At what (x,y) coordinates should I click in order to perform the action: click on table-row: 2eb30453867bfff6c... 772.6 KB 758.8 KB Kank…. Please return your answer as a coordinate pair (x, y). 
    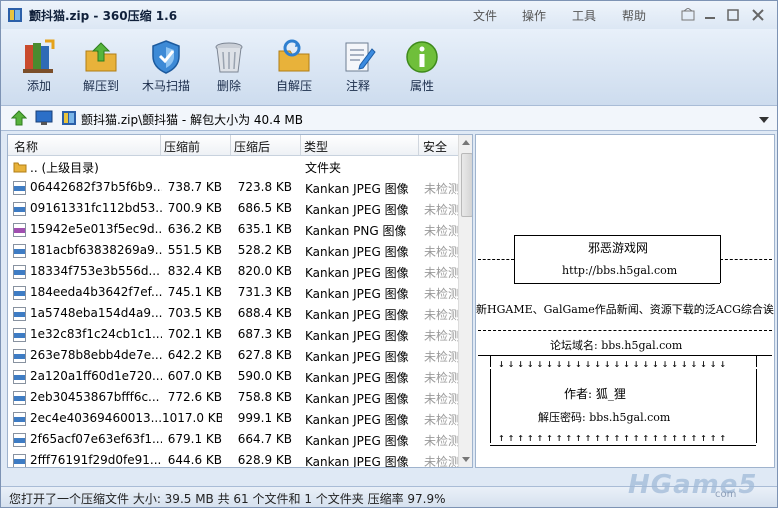
    Looking at the image, I should click on (233, 397).